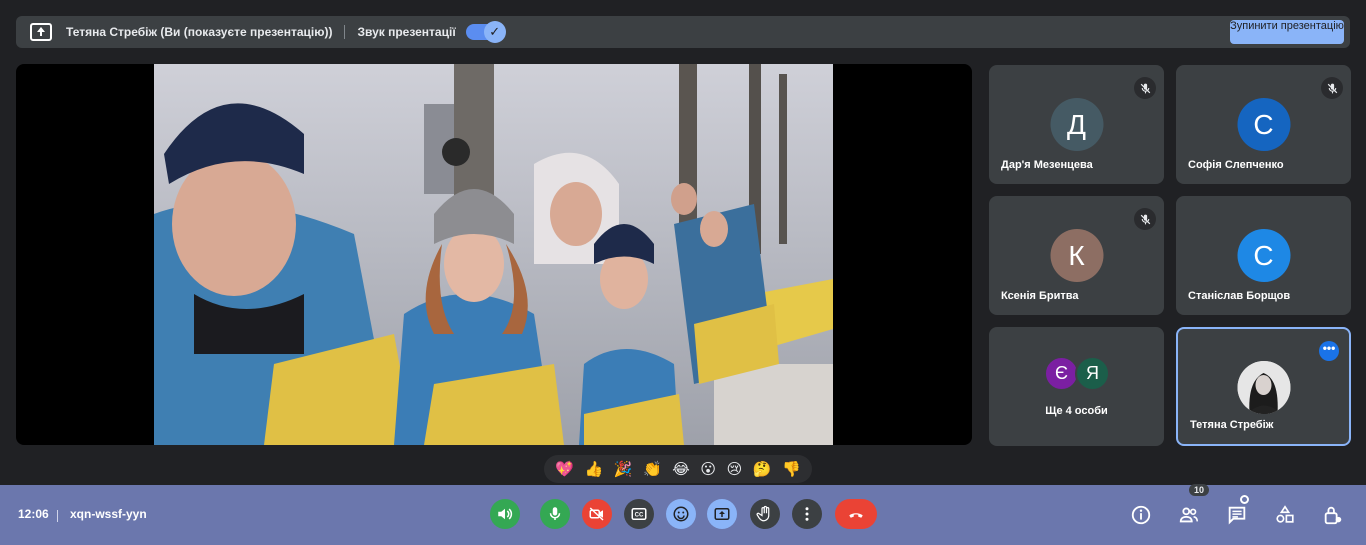  Describe the element at coordinates (652, 469) in the screenshot. I see `reaction-clap: 👏` at that location.